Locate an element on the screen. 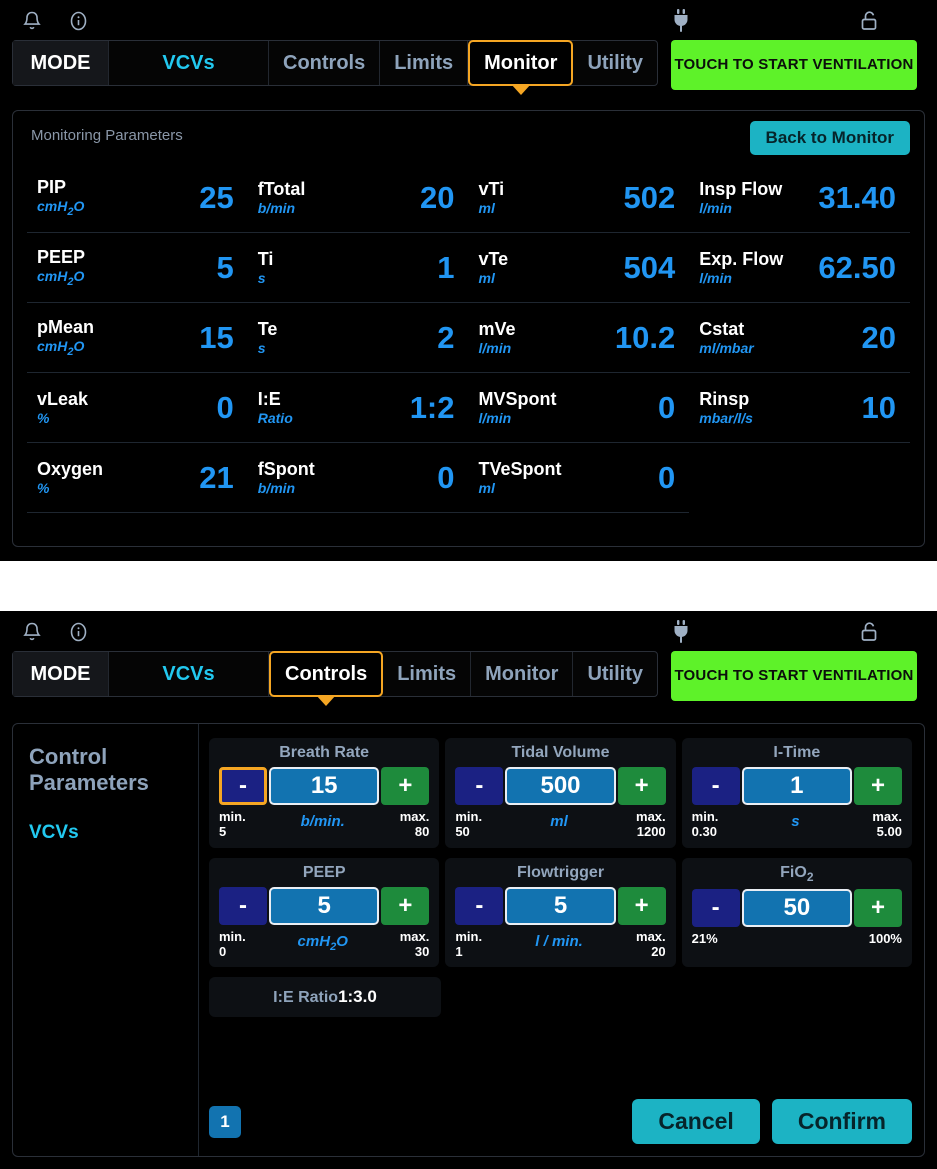 This screenshot has width=937, height=1169. control-sidebar-mode: VCVs is located at coordinates (113, 833).